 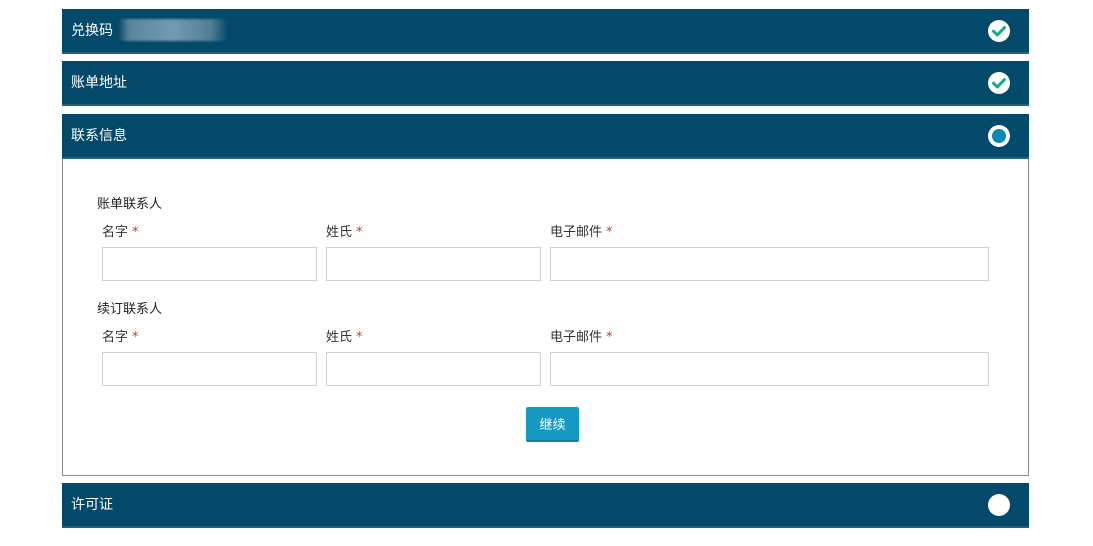 I want to click on billing-email-label: 电子邮件 *, so click(x=581, y=232).